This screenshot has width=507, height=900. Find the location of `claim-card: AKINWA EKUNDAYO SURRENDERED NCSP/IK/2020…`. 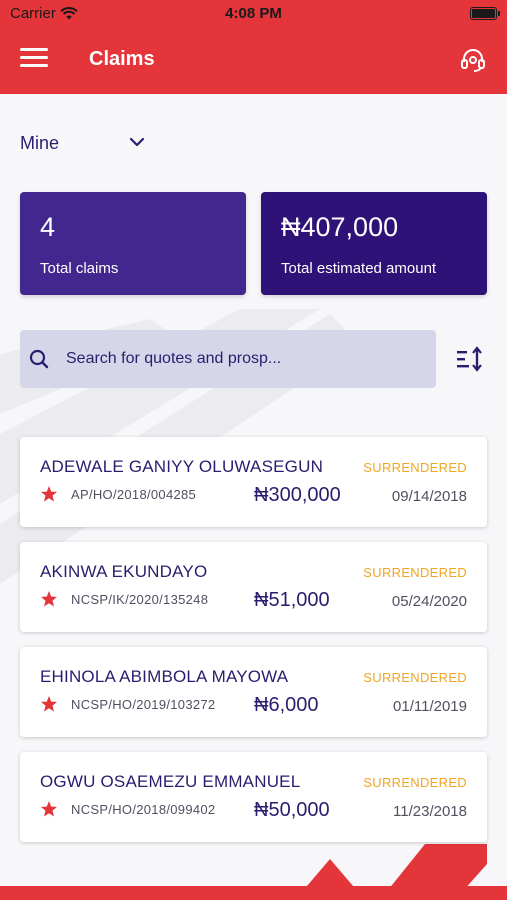

claim-card: AKINWA EKUNDAYO SURRENDERED NCSP/IK/2020… is located at coordinates (253, 587).